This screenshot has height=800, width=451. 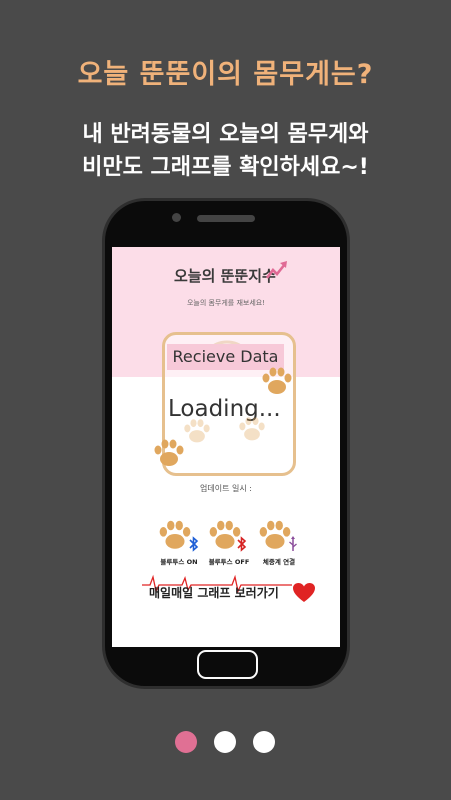 I want to click on usb-icon, so click(x=293, y=543).